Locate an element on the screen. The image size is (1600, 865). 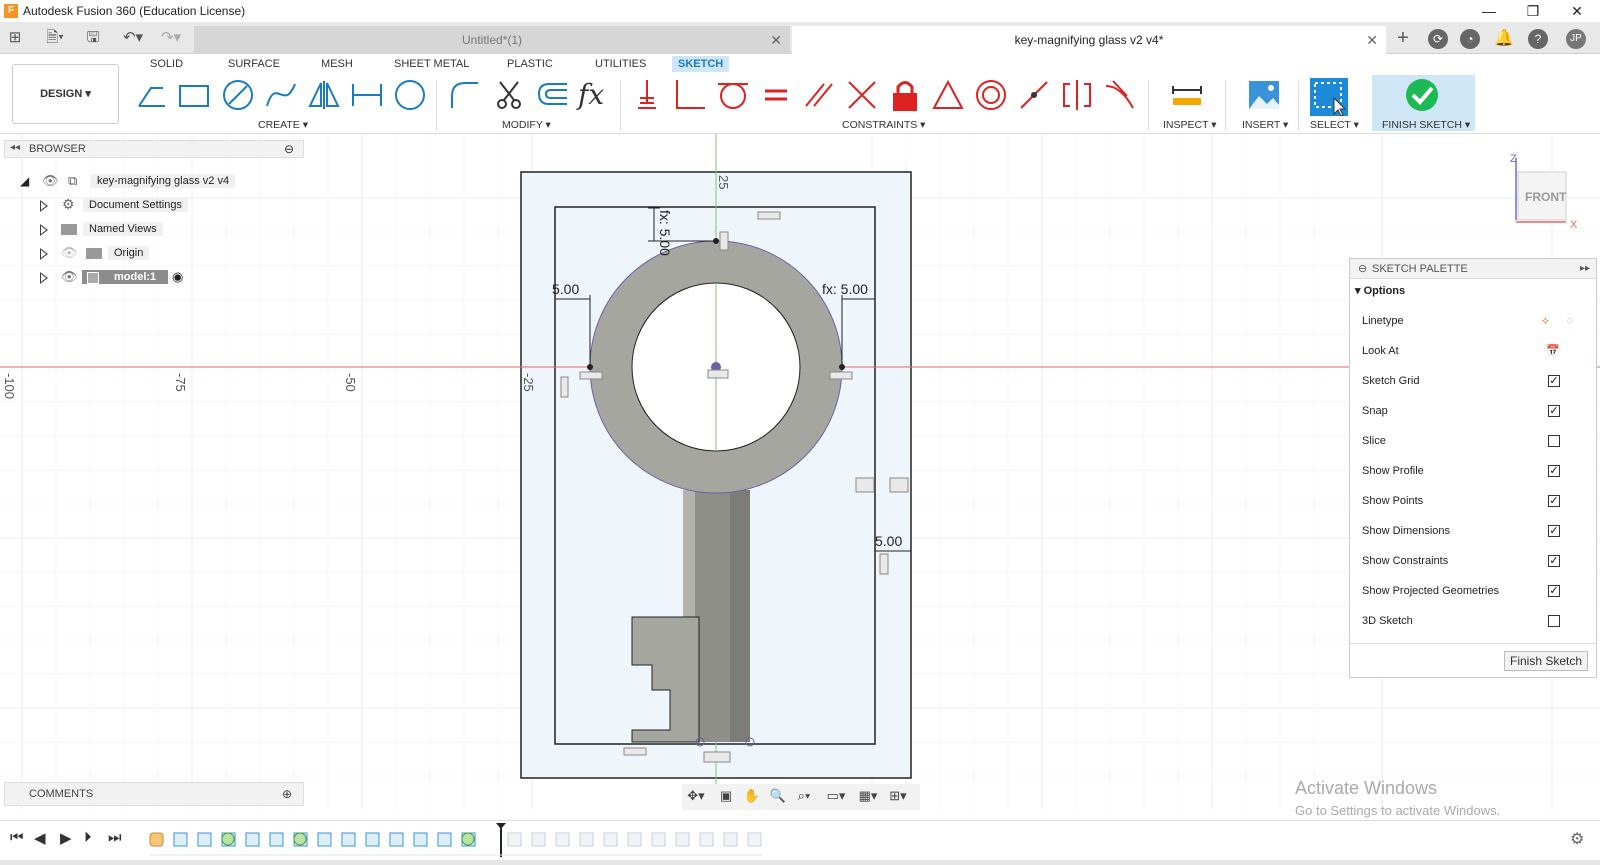
equal-constraint-icon is located at coordinates (776, 95).